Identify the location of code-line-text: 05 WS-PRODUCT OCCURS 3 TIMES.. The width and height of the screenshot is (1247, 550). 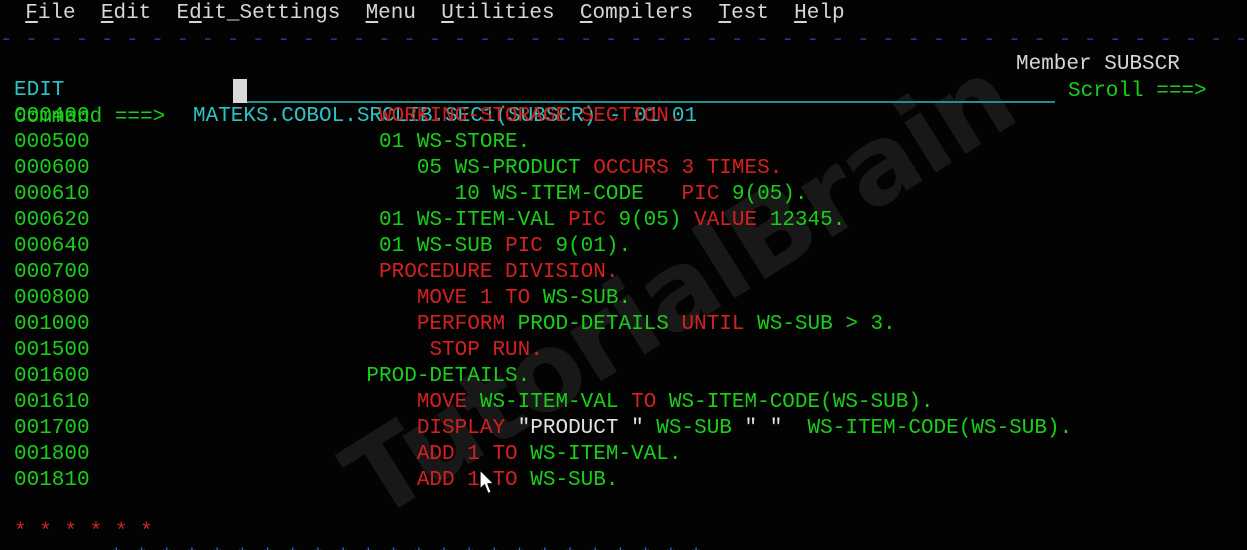
(517, 169).